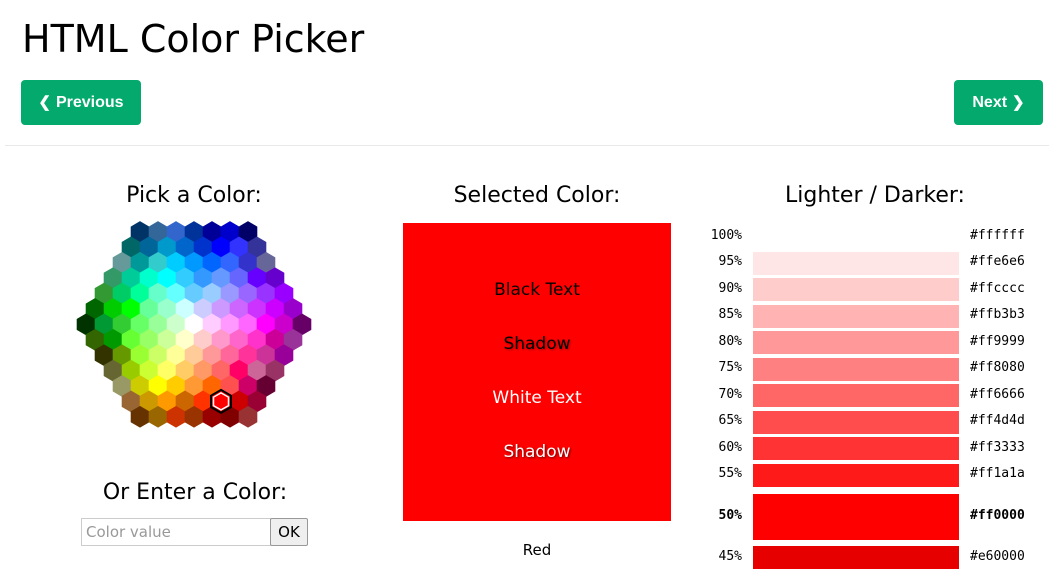 The image size is (1054, 571). I want to click on chevron-left-icon: ❮, so click(44, 102).